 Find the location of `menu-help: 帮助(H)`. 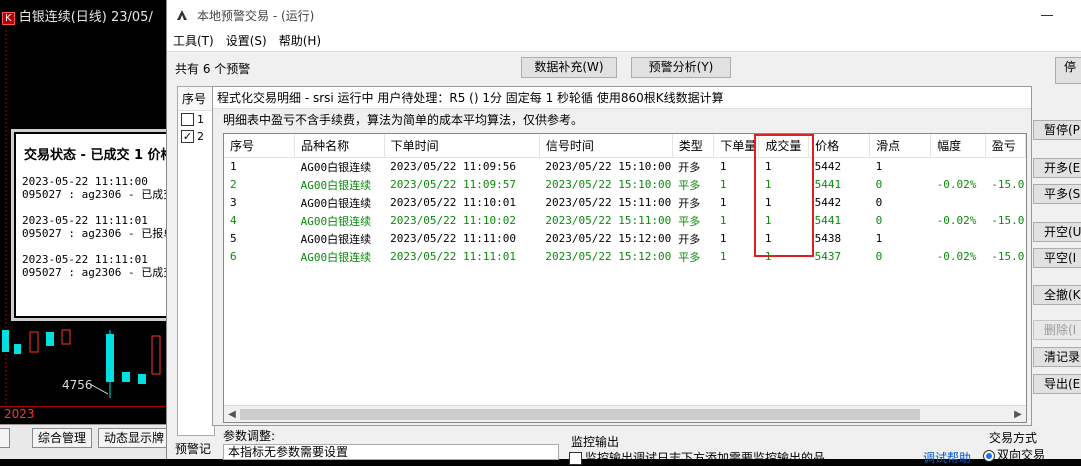

menu-help: 帮助(H) is located at coordinates (300, 40).